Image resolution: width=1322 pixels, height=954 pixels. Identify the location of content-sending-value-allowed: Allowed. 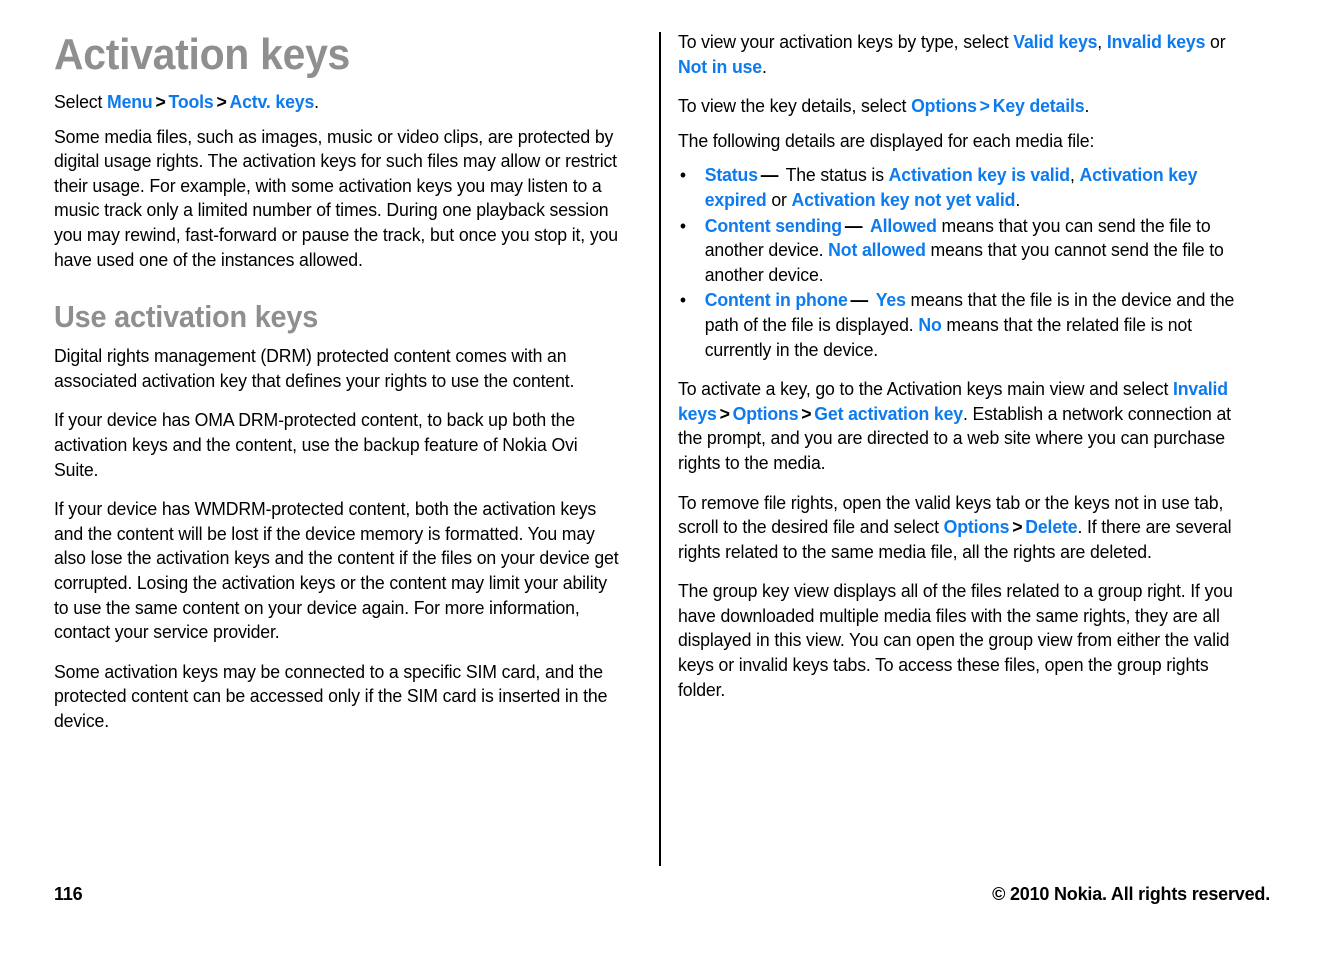
(903, 225).